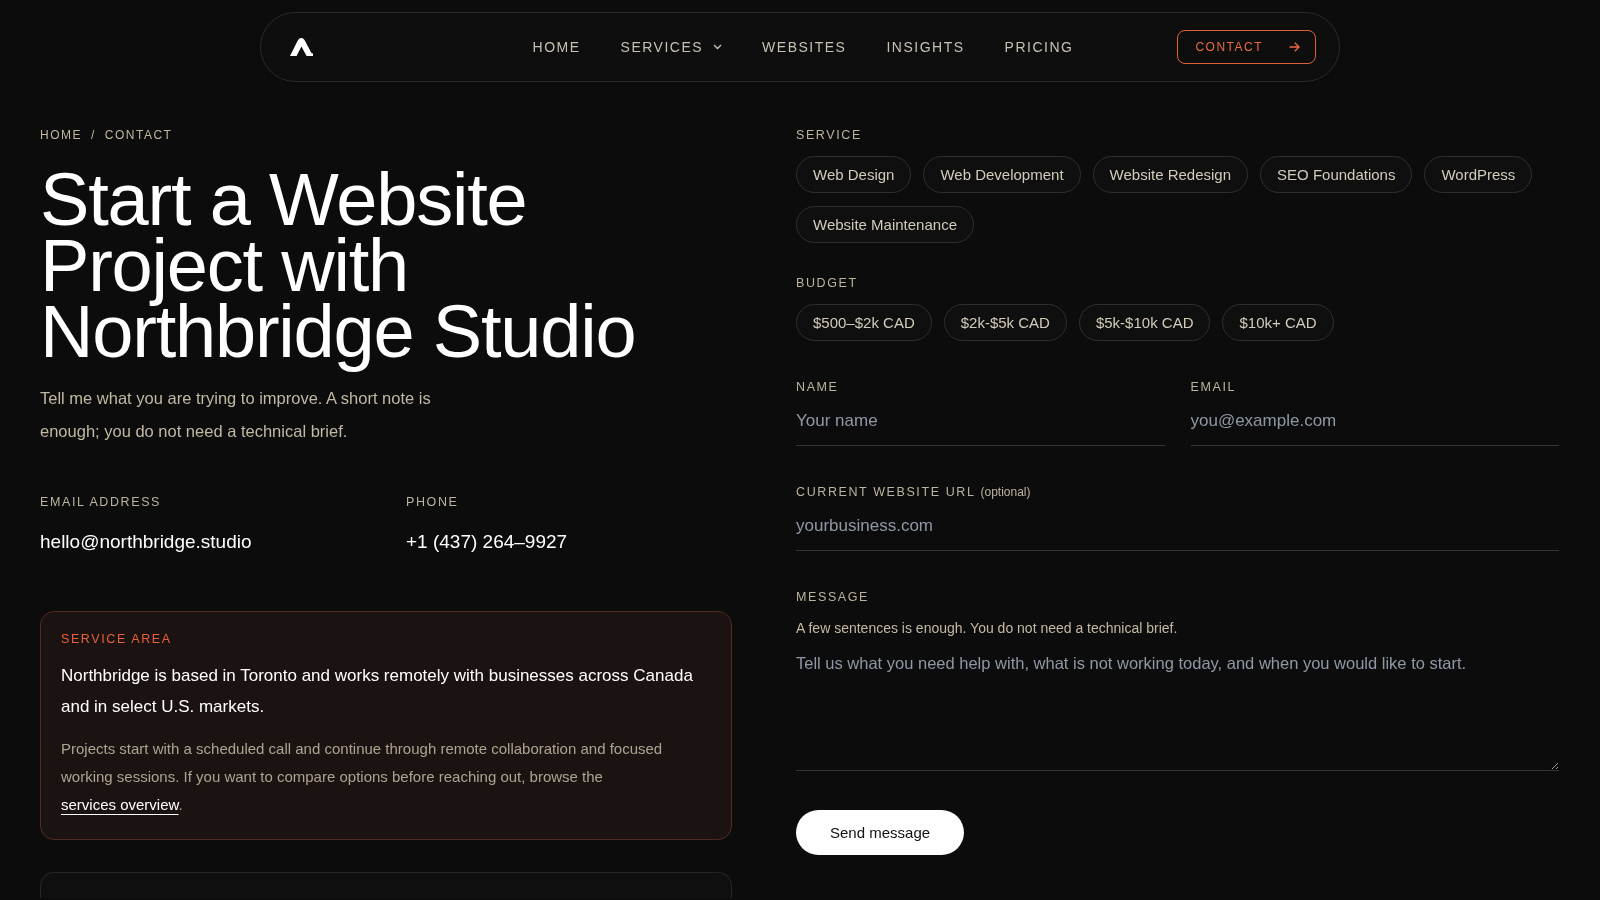 This screenshot has width=1600, height=900. What do you see at coordinates (980, 420) in the screenshot?
I see `input-field: Your name` at bounding box center [980, 420].